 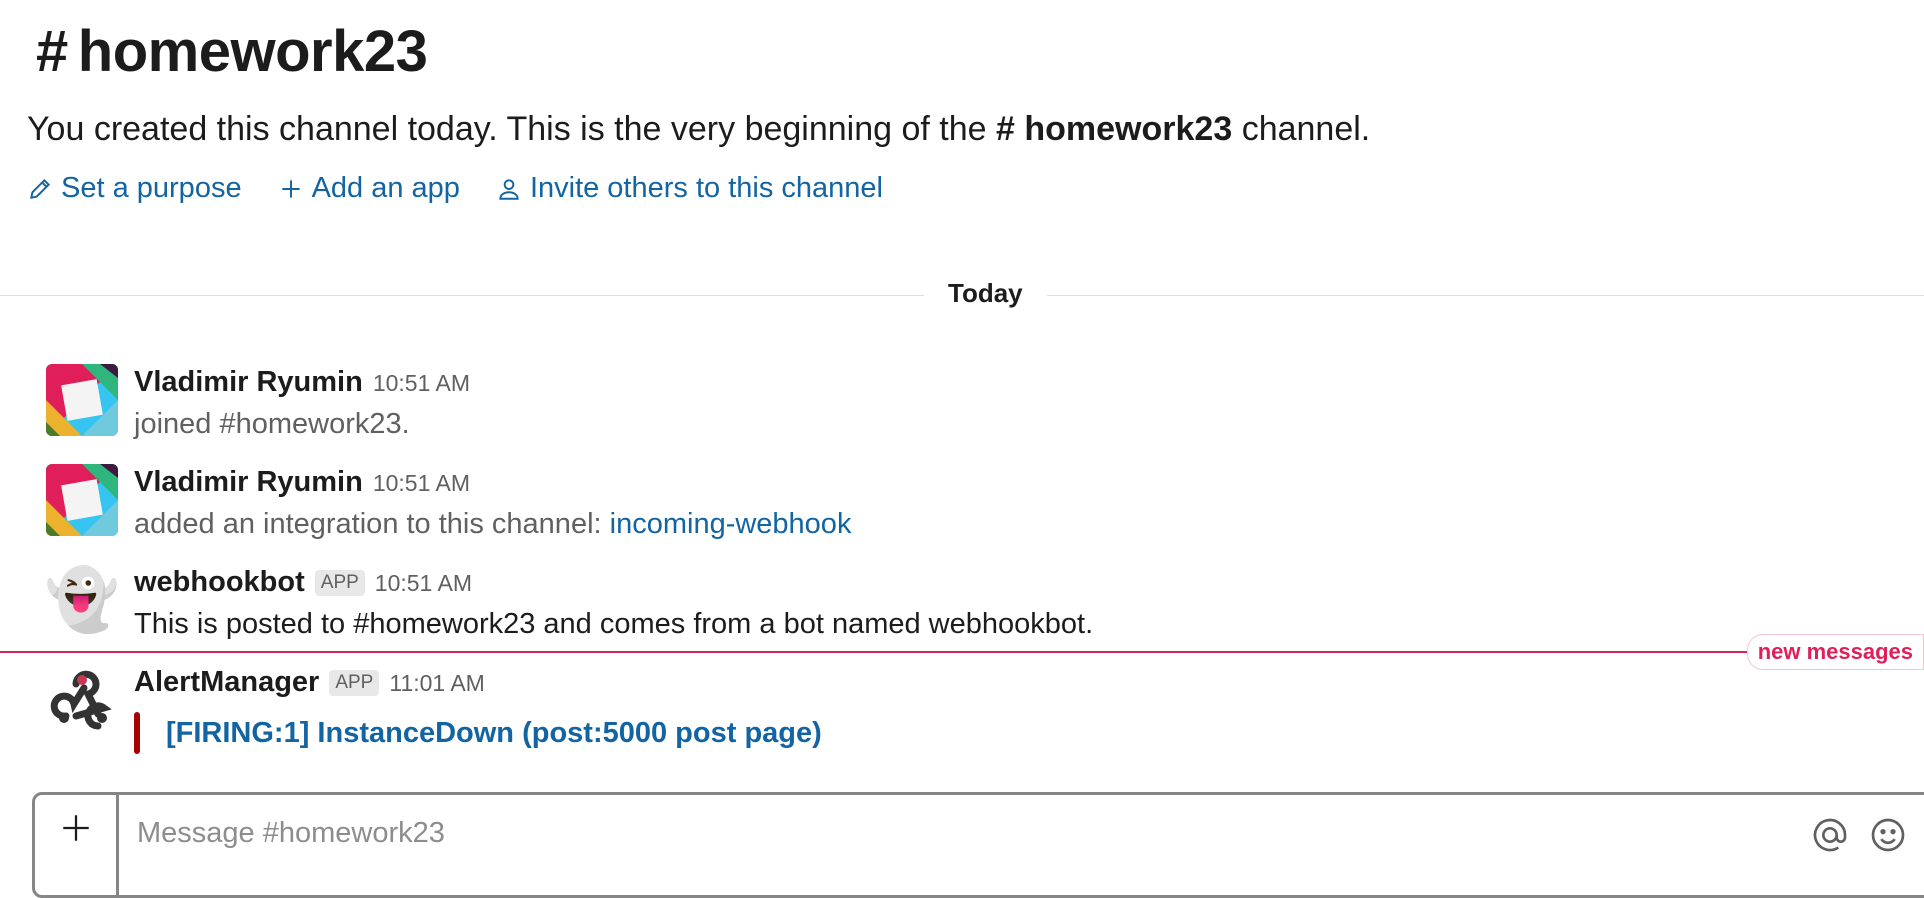 I want to click on message-input: Message #homework23, so click(x=937, y=833).